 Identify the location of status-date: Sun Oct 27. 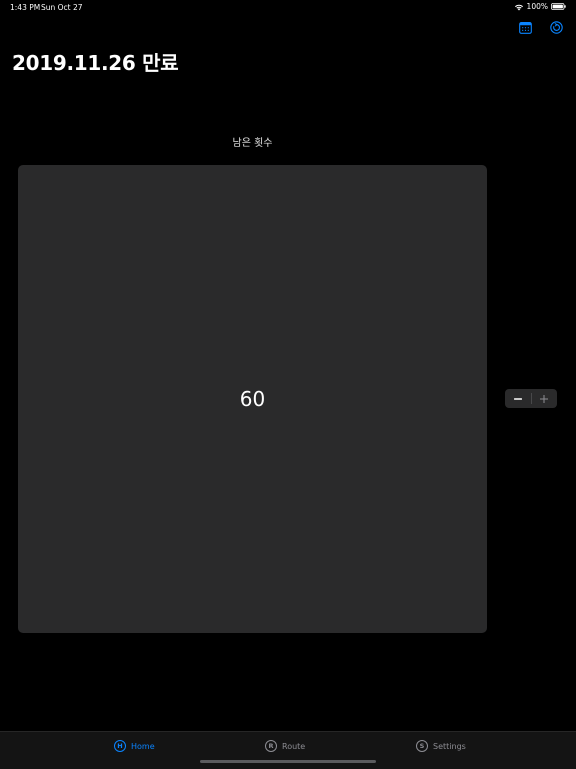
(62, 7).